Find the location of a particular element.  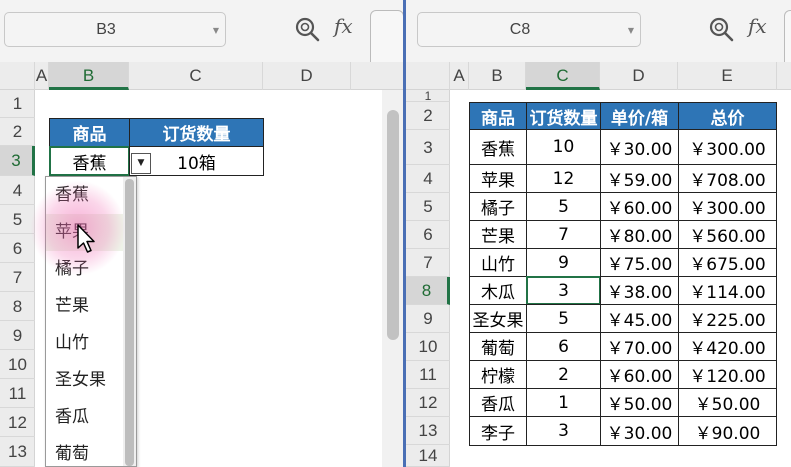

table-cell: ￥75.00 is located at coordinates (639, 262).